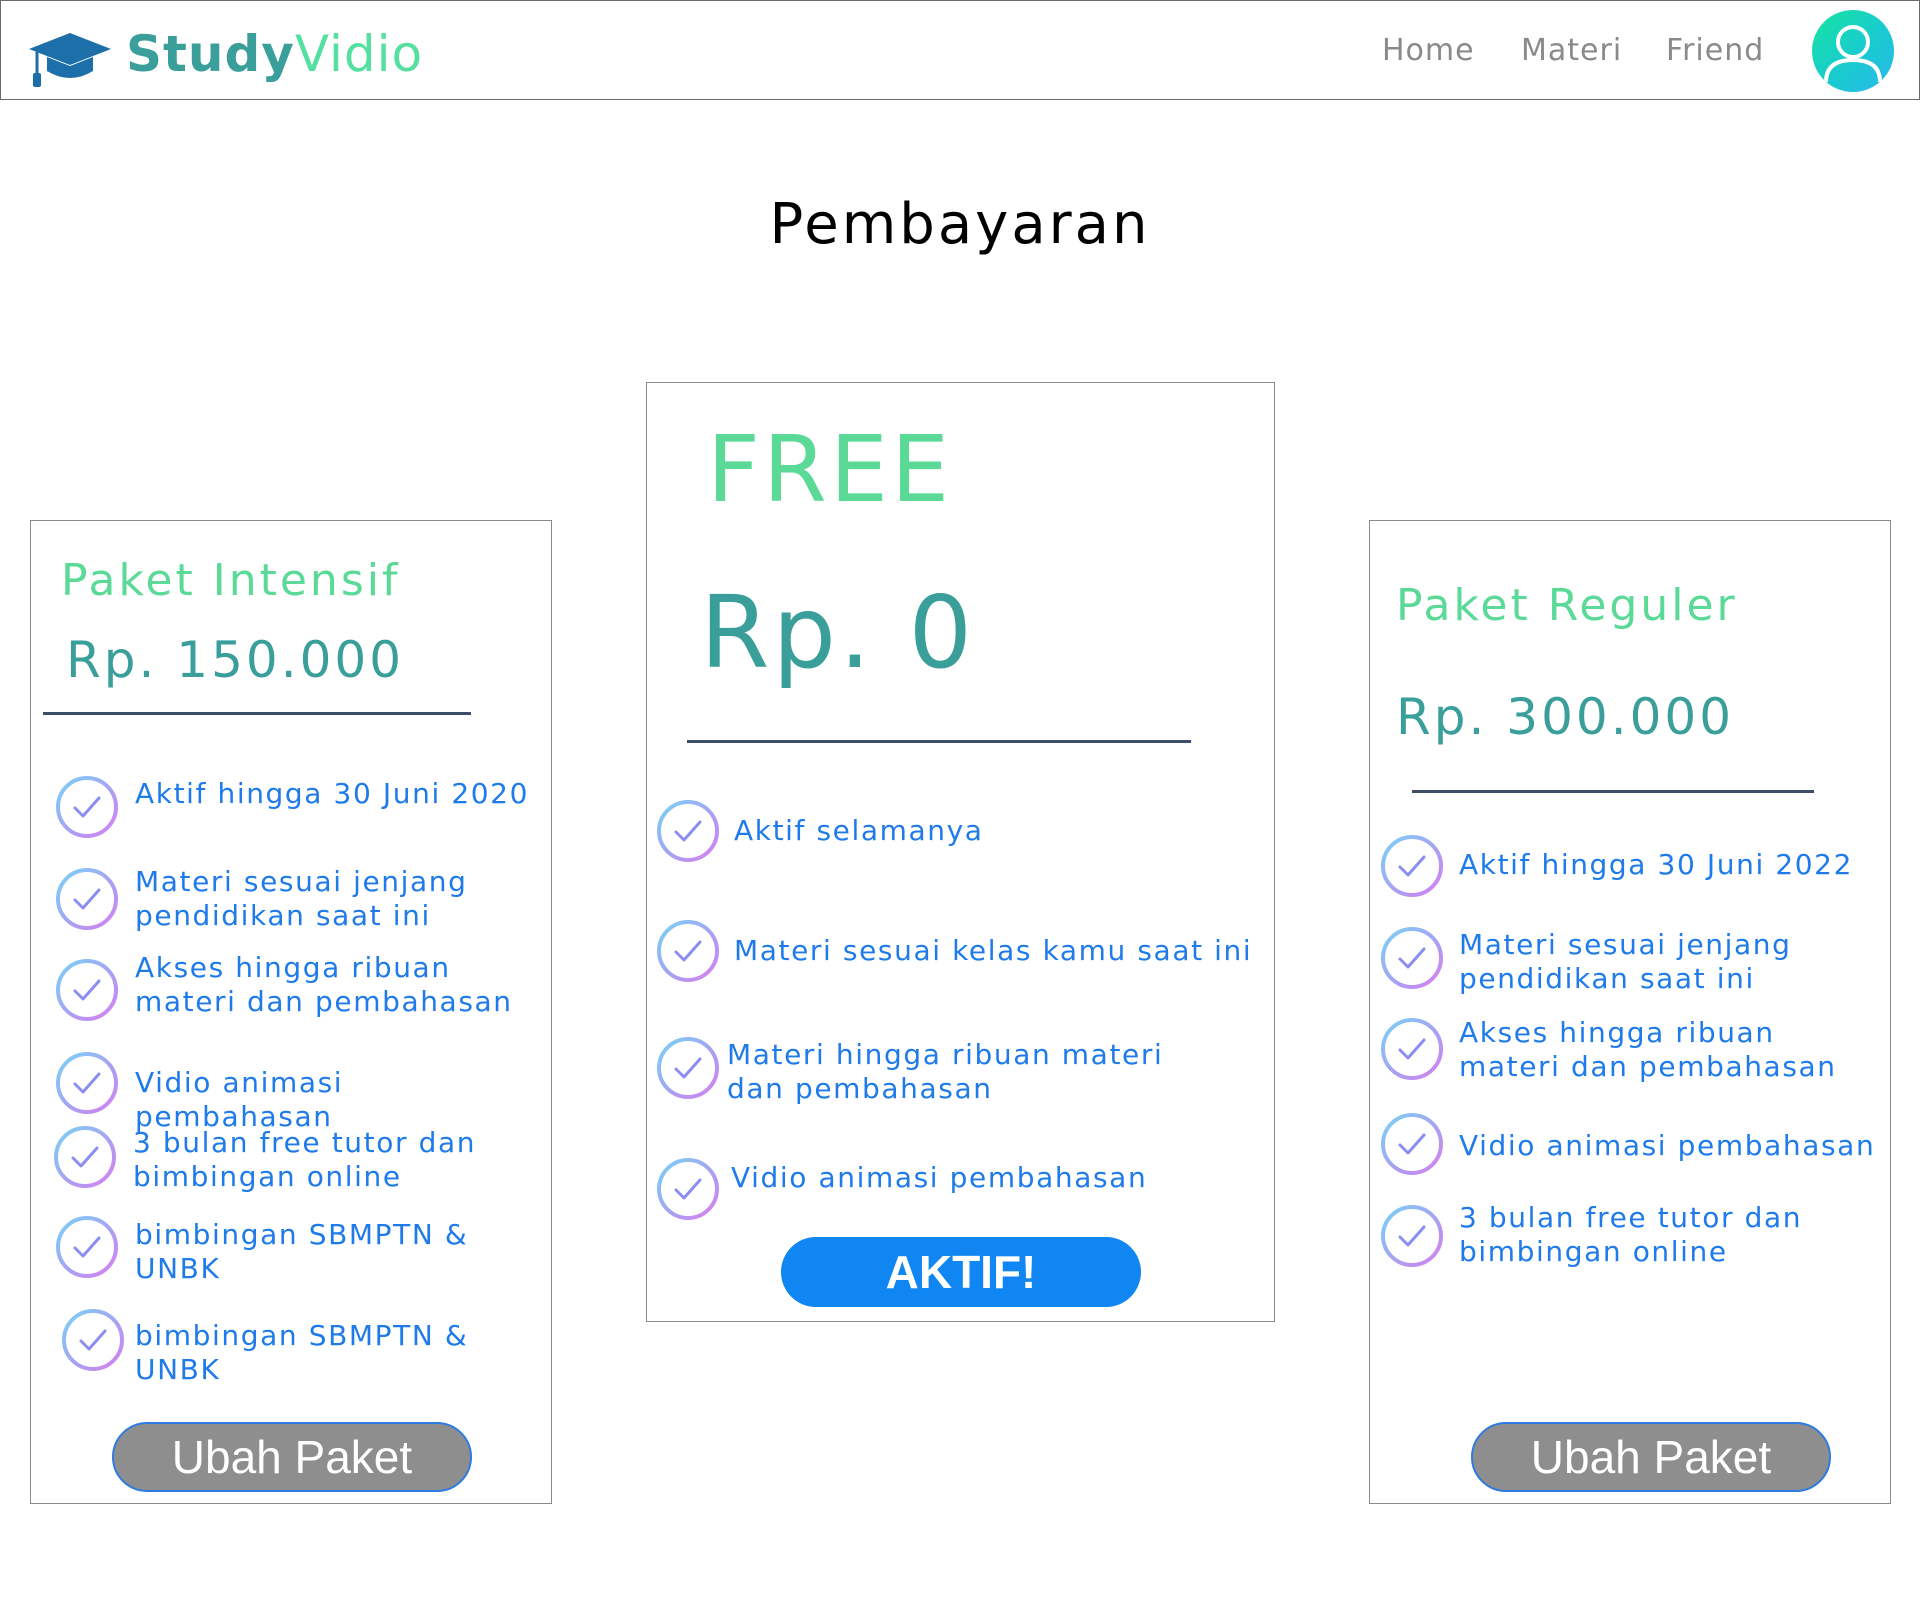 The height and width of the screenshot is (1615, 1920). Describe the element at coordinates (1656, 864) in the screenshot. I see `feature-text: Aktif hingga 30 Juni 2022` at that location.